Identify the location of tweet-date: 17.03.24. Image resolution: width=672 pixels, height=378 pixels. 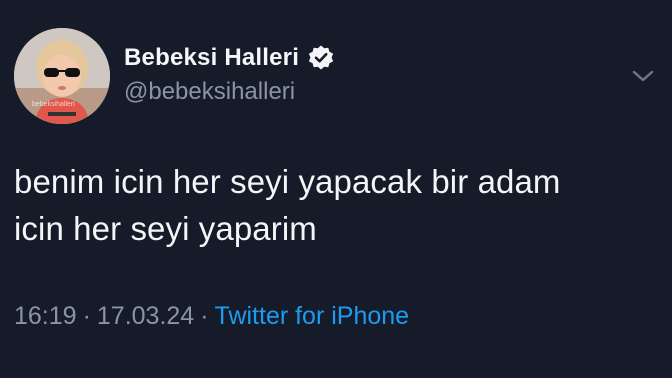
(145, 316).